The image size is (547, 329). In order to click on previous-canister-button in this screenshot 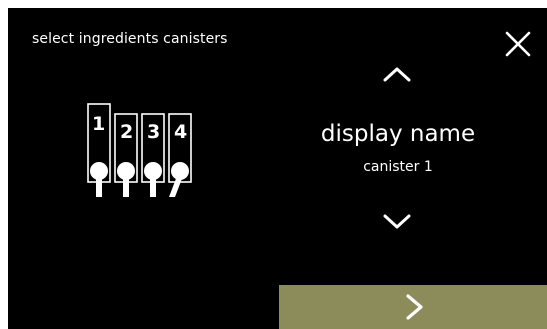, I will do `click(397, 73)`.